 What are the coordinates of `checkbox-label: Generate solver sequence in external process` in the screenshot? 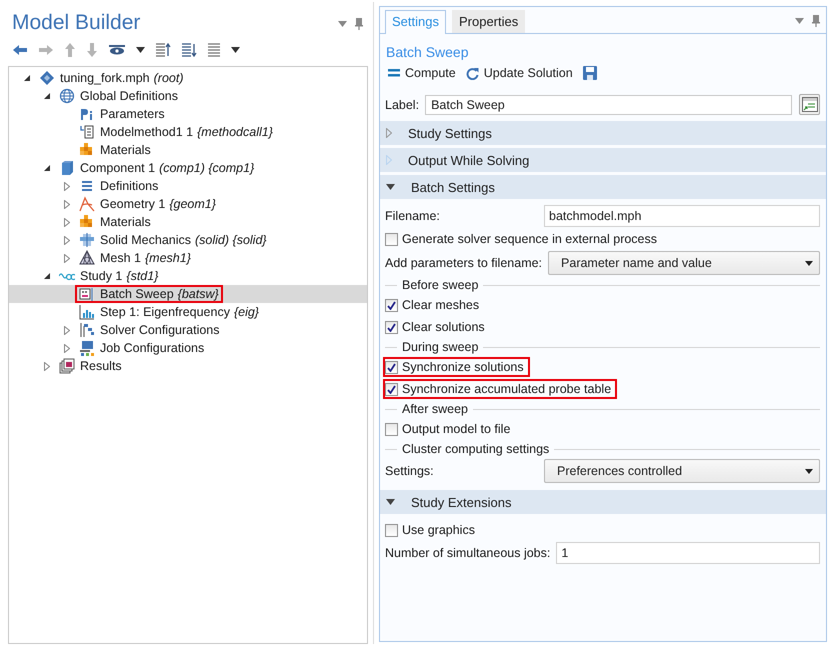 It's located at (530, 239).